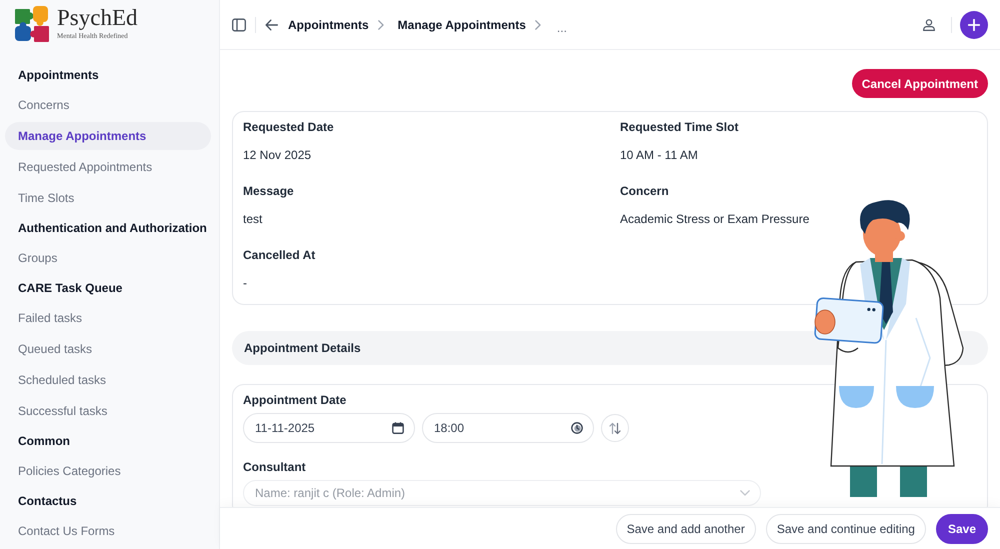 The image size is (1000, 549). What do you see at coordinates (97, 18) in the screenshot?
I see `brand-name: PsychEd` at bounding box center [97, 18].